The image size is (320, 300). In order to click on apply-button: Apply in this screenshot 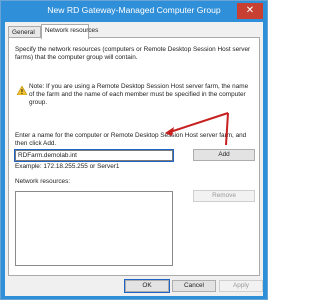, I will do `click(241, 286)`.